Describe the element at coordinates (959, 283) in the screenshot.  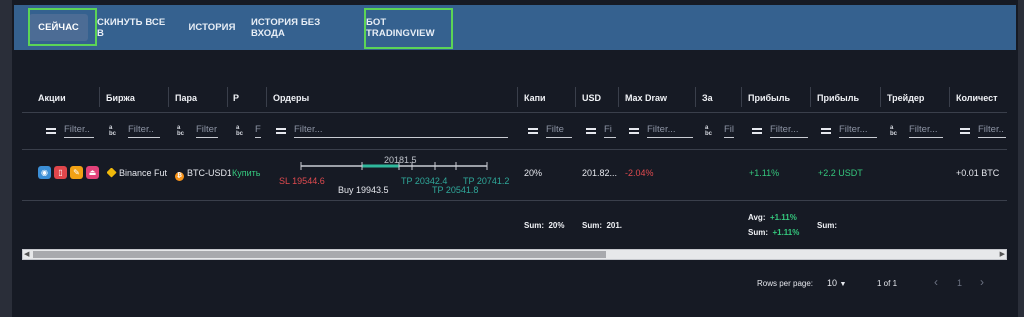
I see `current-page: 1` at that location.